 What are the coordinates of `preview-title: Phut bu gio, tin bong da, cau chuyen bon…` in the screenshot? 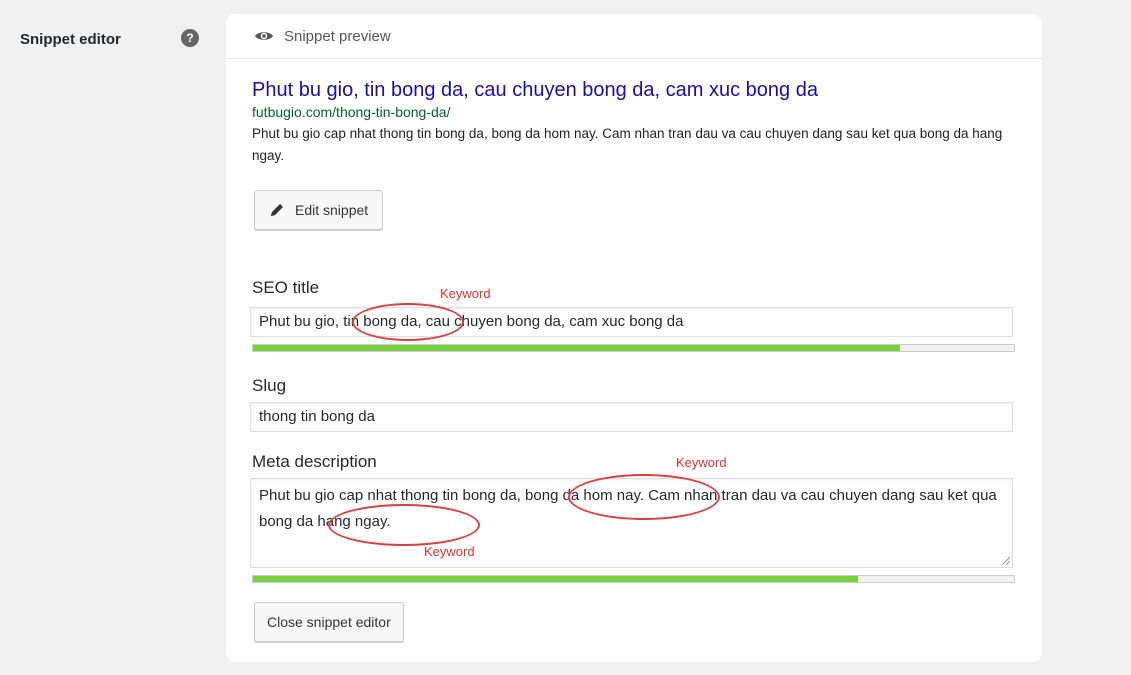 It's located at (637, 90).